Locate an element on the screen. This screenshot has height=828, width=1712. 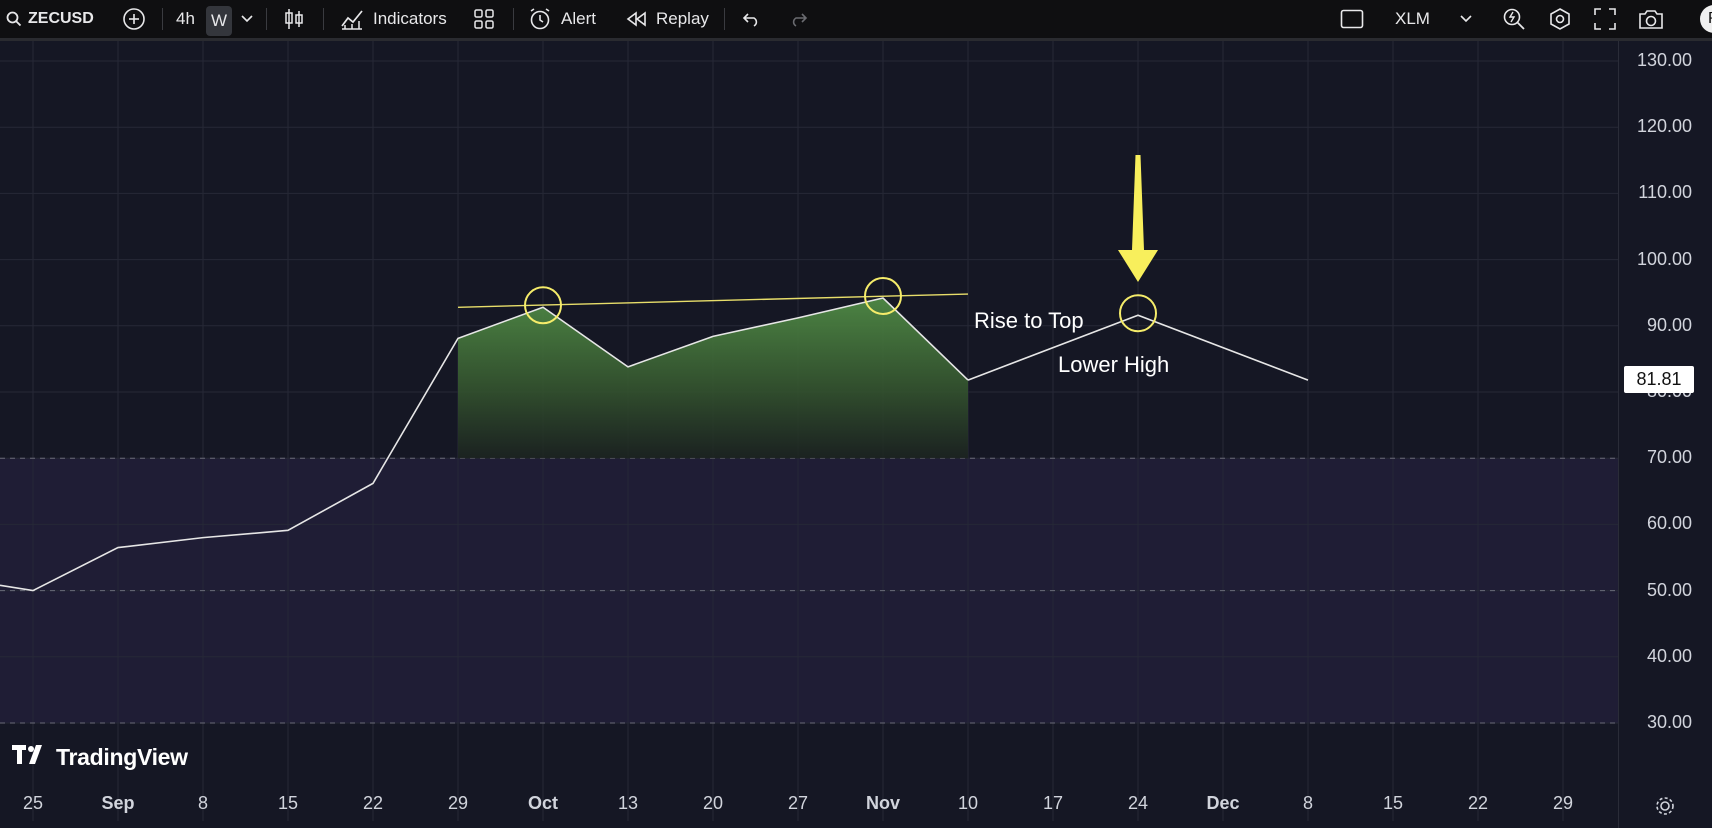
tradingview-logo: TradingView is located at coordinates (100, 757).